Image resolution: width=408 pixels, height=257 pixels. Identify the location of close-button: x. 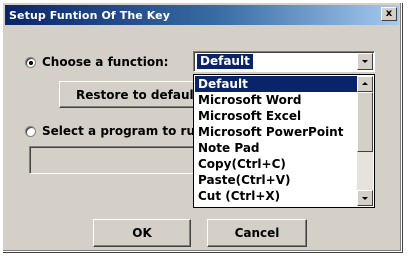
(389, 14).